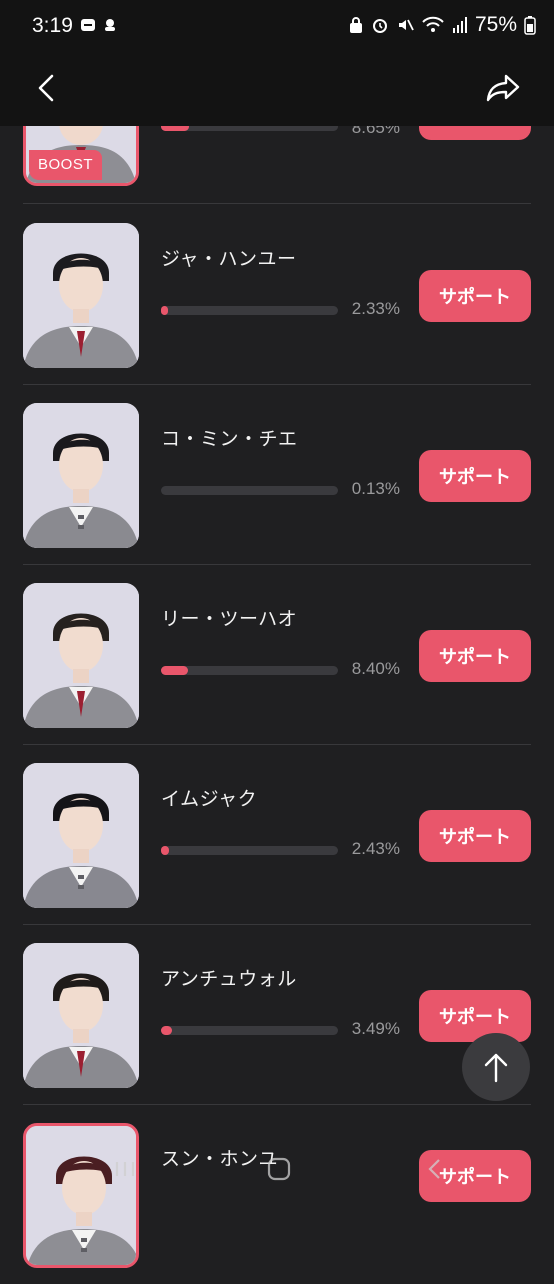 This screenshot has width=554, height=1284. Describe the element at coordinates (229, 979) in the screenshot. I see `trainee-name: アンチュウォル` at that location.